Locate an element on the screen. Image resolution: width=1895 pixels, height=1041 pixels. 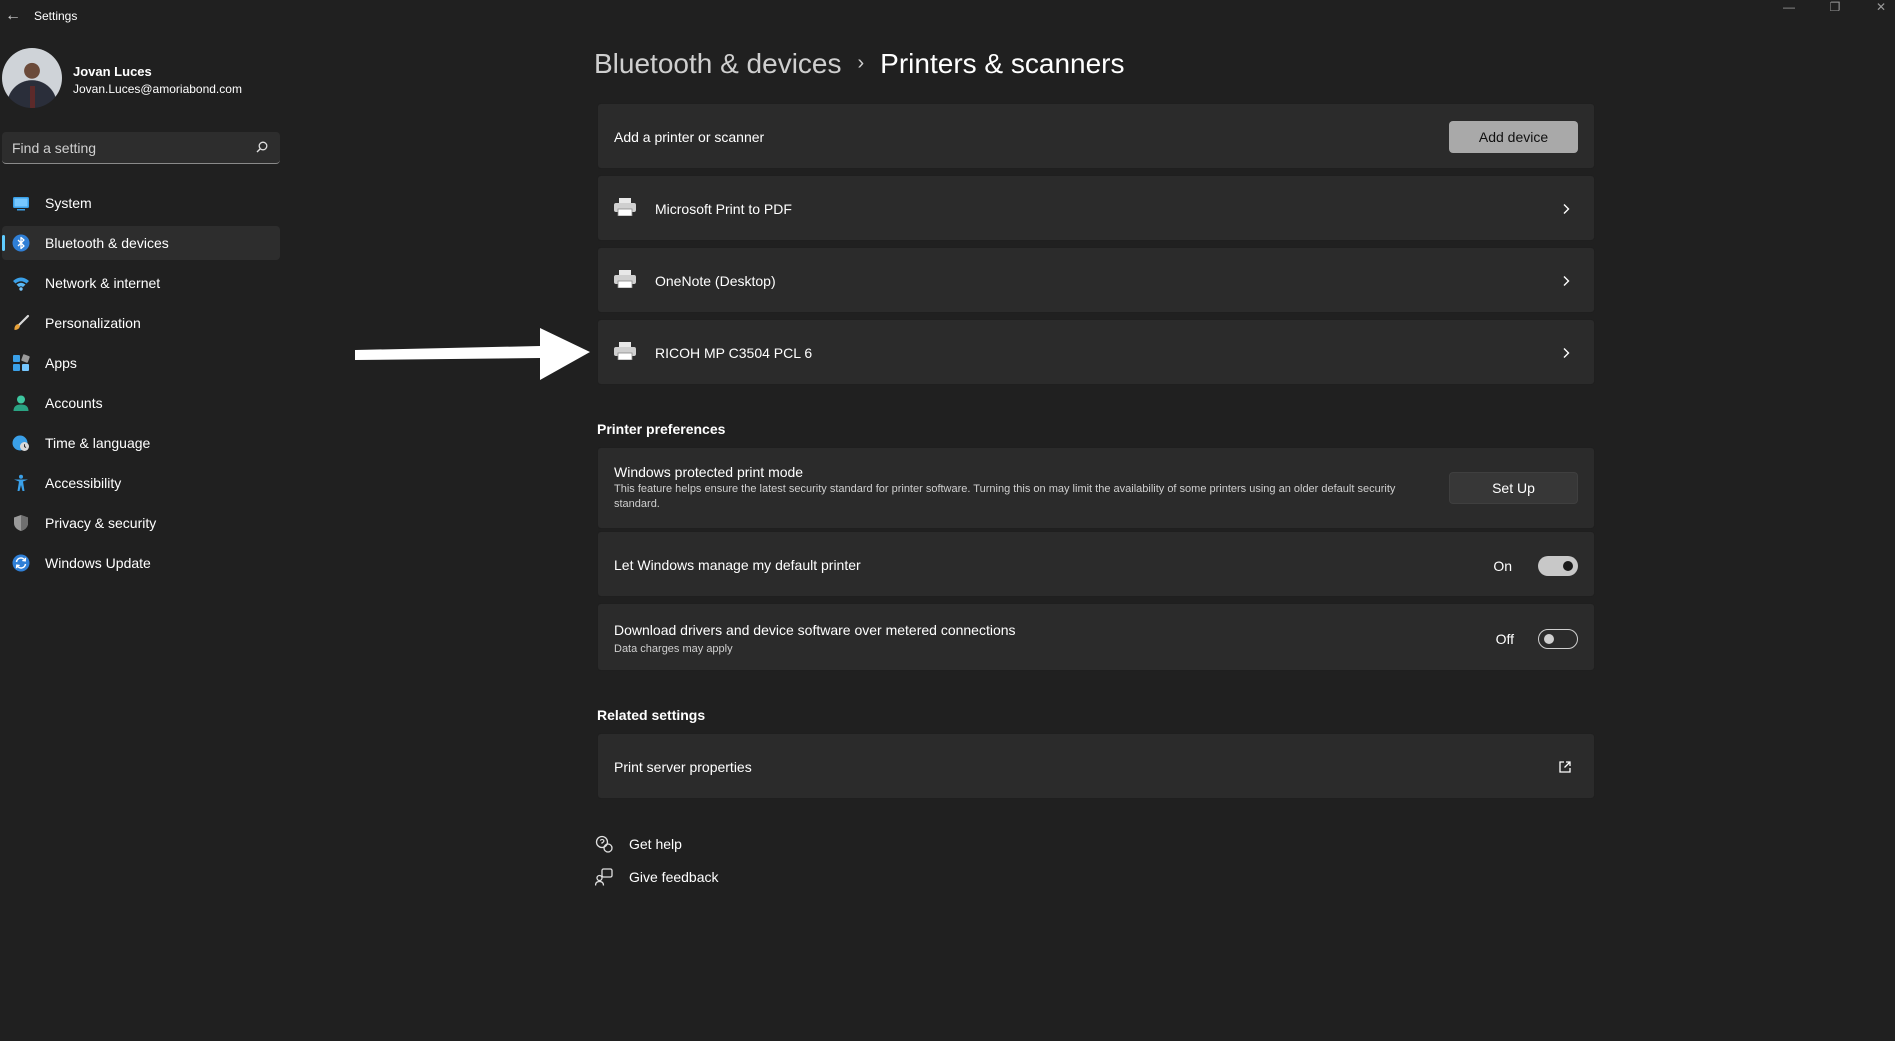
back-button: ← is located at coordinates (13, 16).